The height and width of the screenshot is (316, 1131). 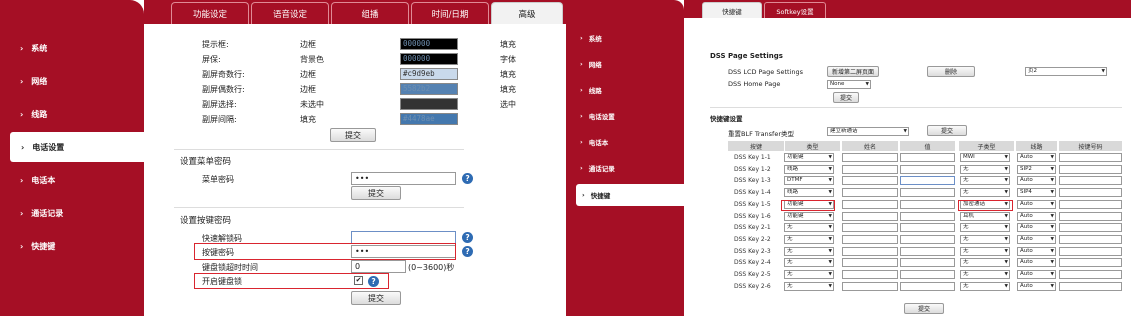 I want to click on dss-type-select: DTMF, so click(x=809, y=181).